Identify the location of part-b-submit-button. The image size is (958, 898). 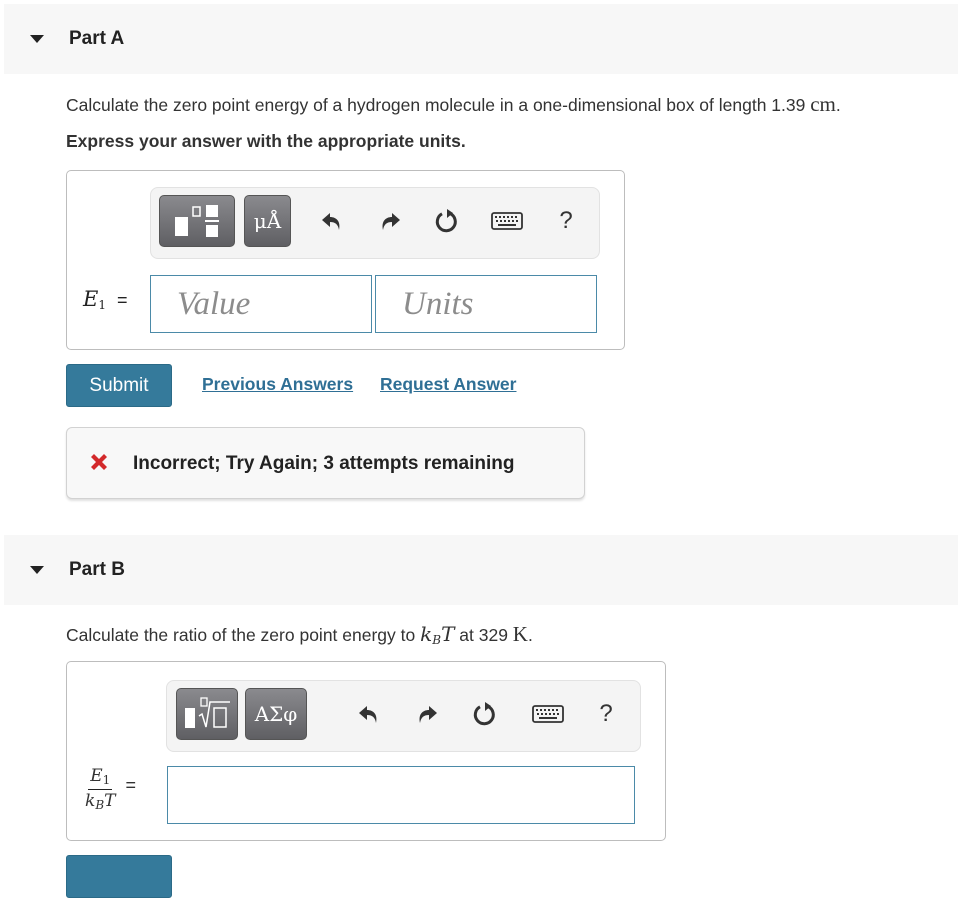
(119, 876).